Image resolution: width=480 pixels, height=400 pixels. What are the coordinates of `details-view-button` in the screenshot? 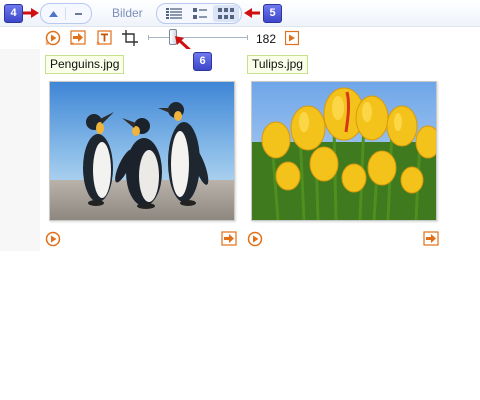 It's located at (174, 13).